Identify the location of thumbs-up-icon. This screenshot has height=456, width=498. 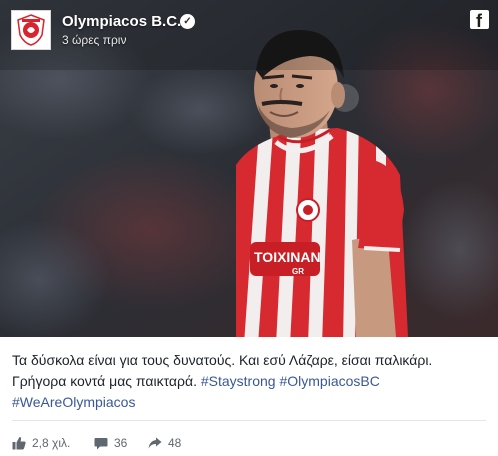
(19, 443).